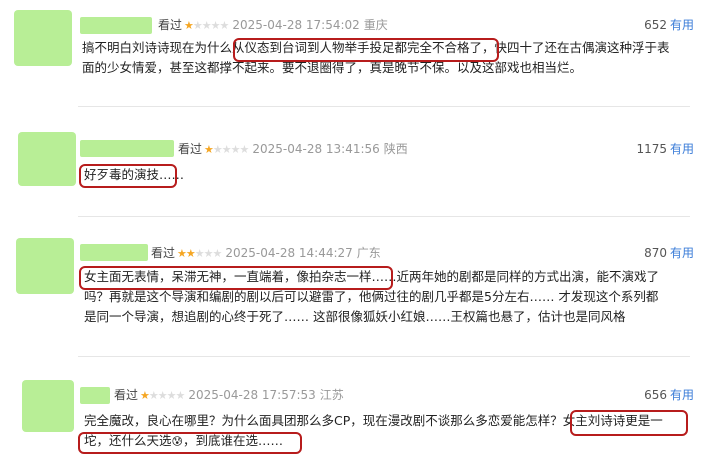 This screenshot has width=720, height=461. What do you see at coordinates (655, 253) in the screenshot?
I see `useful-count: 870` at bounding box center [655, 253].